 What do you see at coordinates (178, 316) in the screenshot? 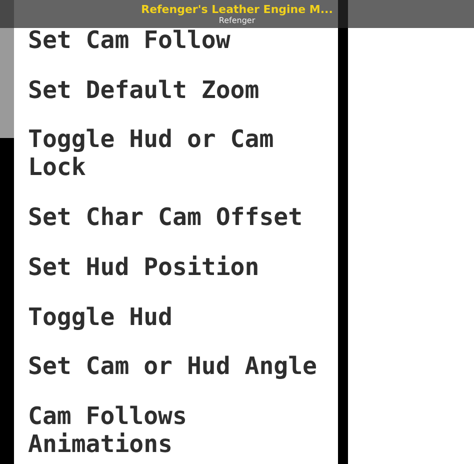
I see `menu-item: Toggle Hud` at bounding box center [178, 316].